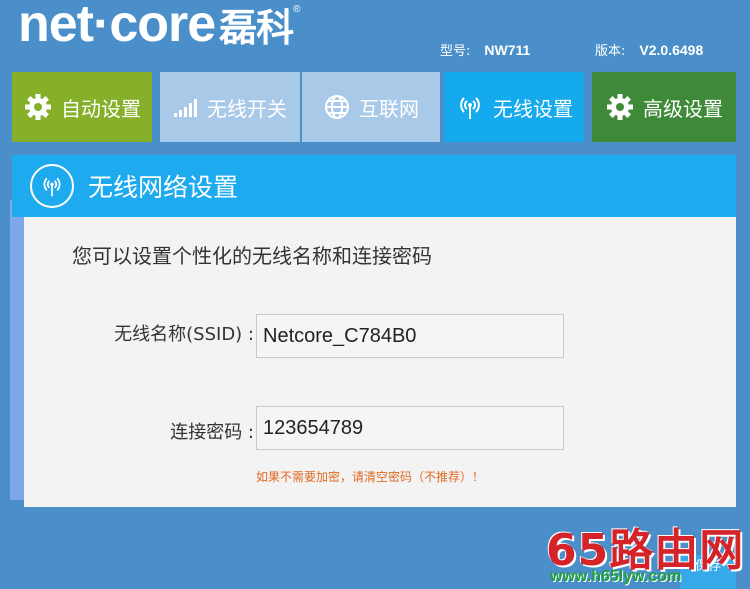 The width and height of the screenshot is (750, 589). I want to click on version-value: V2.0.6498, so click(671, 50).